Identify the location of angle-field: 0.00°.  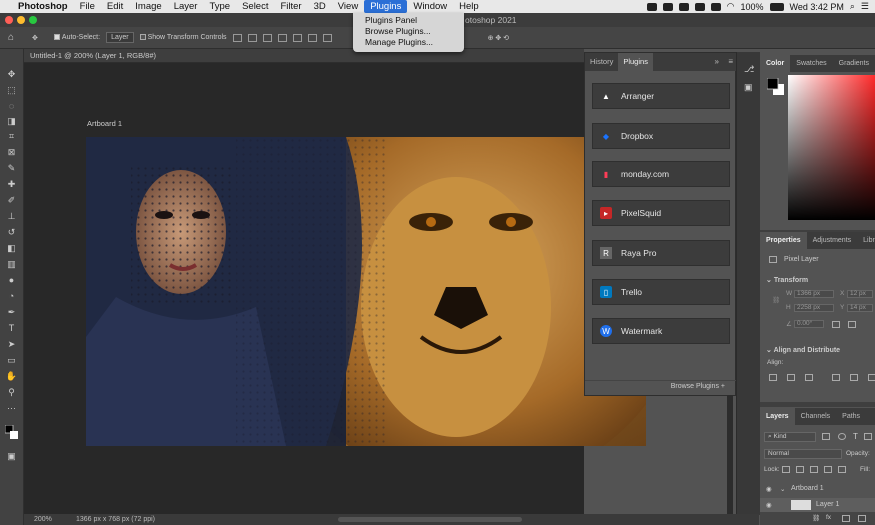
(809, 324).